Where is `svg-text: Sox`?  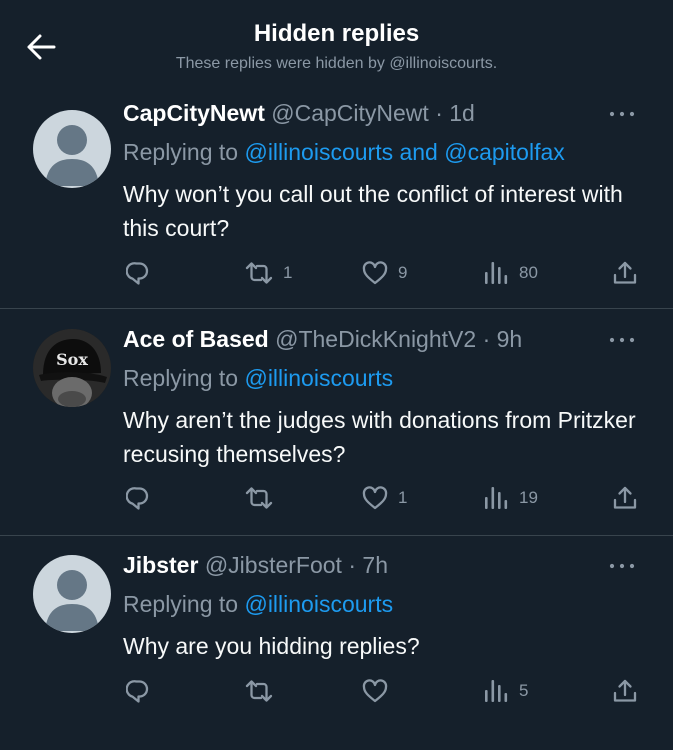
svg-text: Sox is located at coordinates (72, 359).